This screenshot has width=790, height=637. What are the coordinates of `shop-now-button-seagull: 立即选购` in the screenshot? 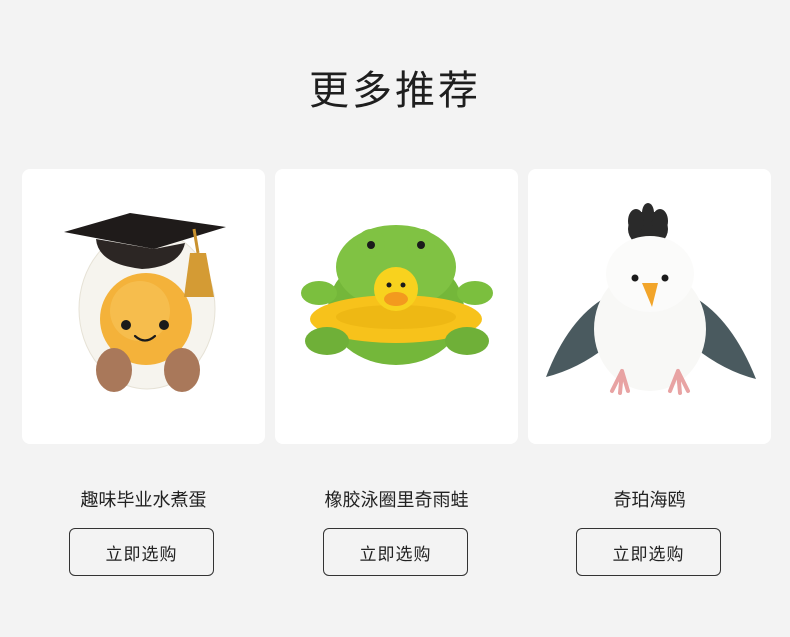 It's located at (648, 552).